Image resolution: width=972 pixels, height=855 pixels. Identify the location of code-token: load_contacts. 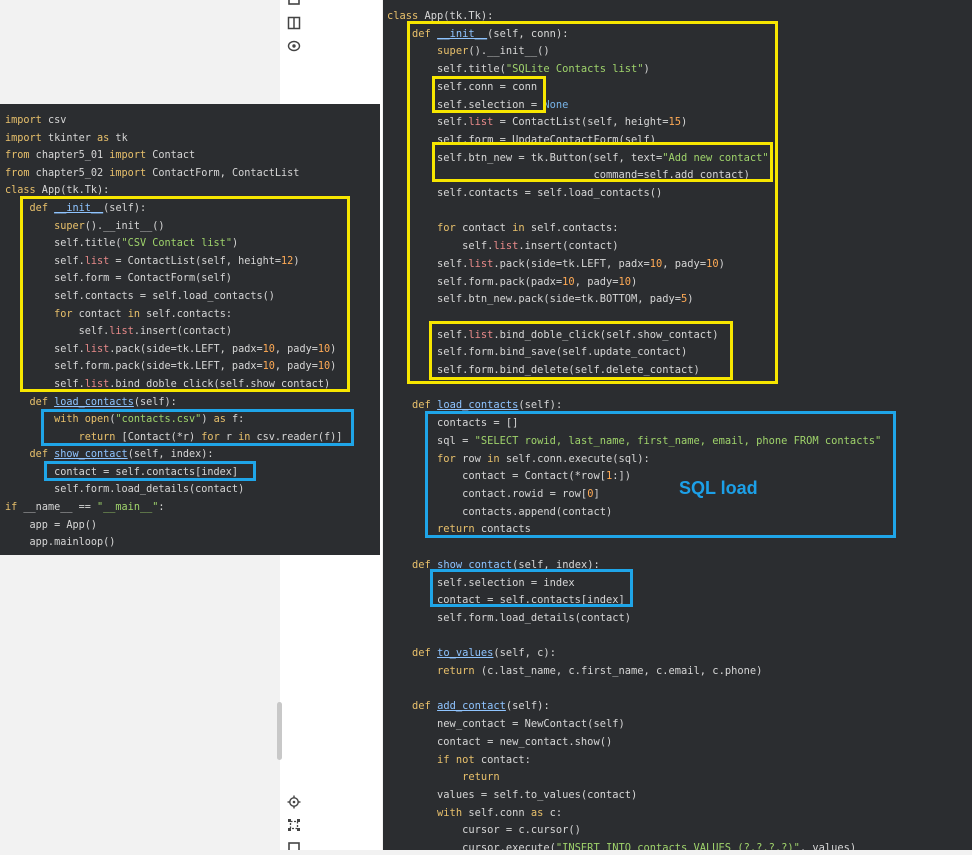
(94, 402).